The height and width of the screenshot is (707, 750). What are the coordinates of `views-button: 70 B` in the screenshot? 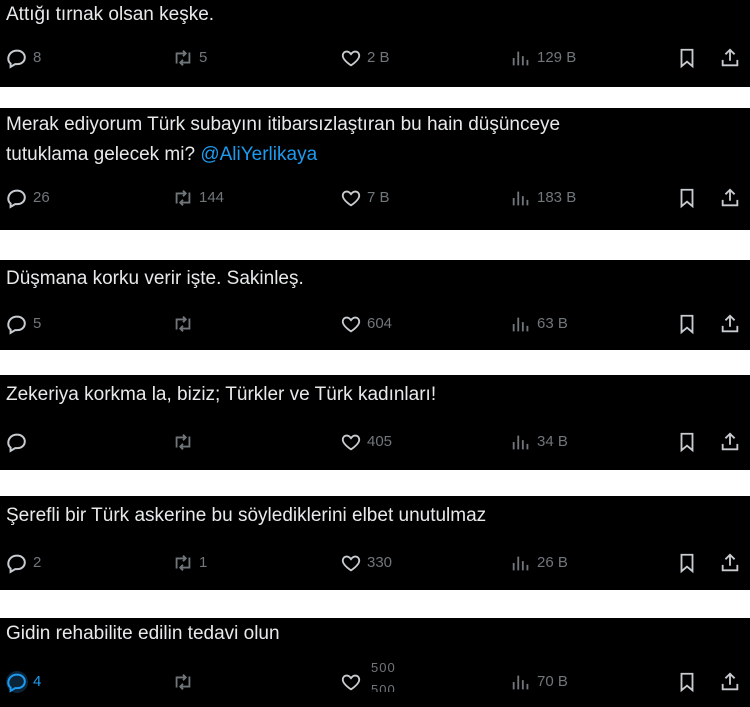 It's located at (539, 682).